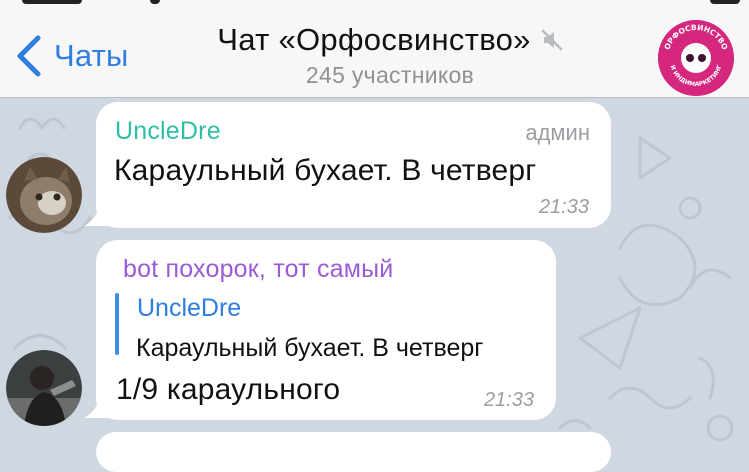  Describe the element at coordinates (325, 170) in the screenshot. I see `message-text: Караульный бухает. В четверг` at that location.